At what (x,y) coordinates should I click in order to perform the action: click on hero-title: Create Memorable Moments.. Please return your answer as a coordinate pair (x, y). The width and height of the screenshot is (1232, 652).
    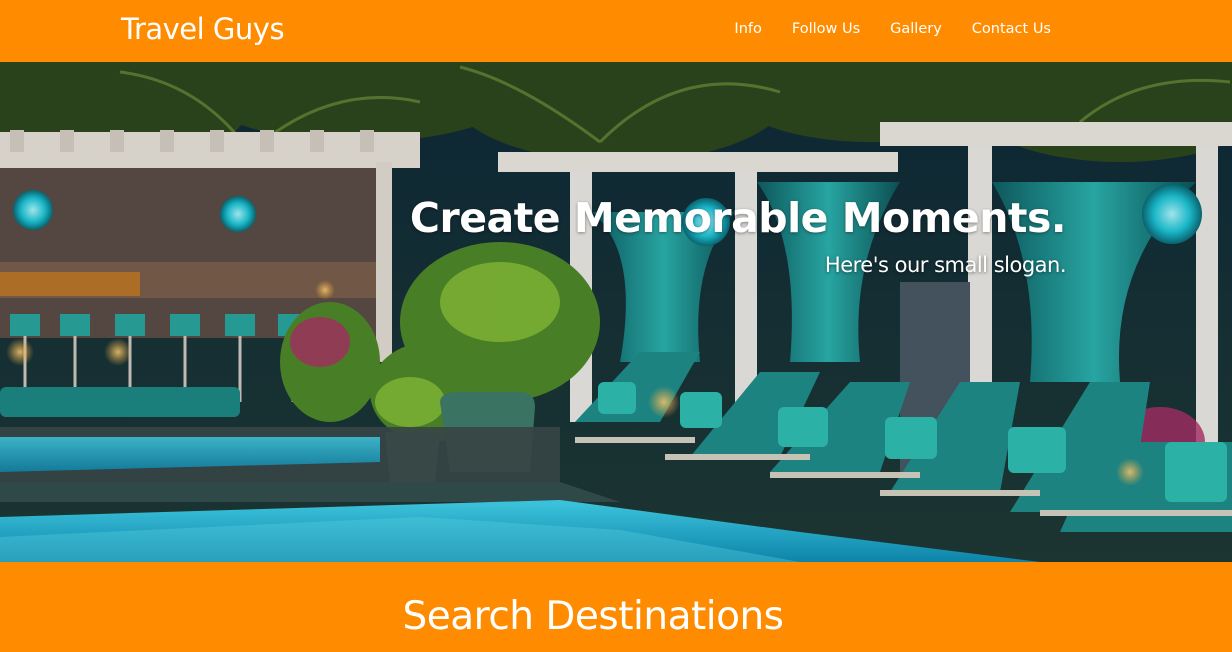
    Looking at the image, I should click on (738, 218).